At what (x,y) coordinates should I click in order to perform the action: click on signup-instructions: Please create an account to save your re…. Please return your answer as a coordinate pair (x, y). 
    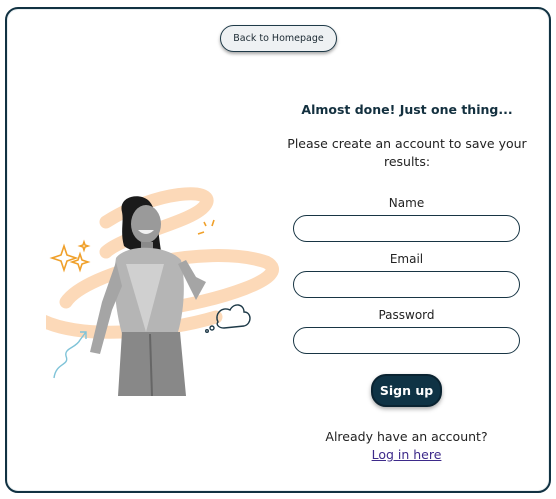
    Looking at the image, I should click on (407, 152).